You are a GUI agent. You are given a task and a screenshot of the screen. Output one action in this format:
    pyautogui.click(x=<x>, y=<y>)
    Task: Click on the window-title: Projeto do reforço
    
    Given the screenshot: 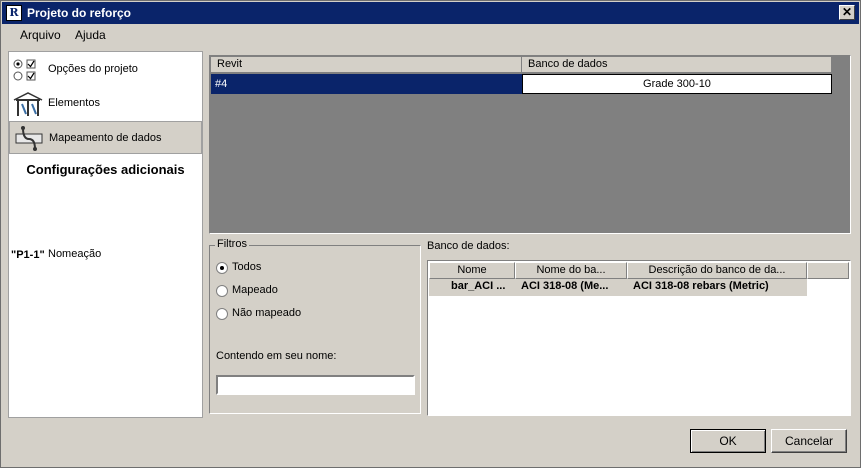 What is the action you would take?
    pyautogui.click(x=79, y=13)
    